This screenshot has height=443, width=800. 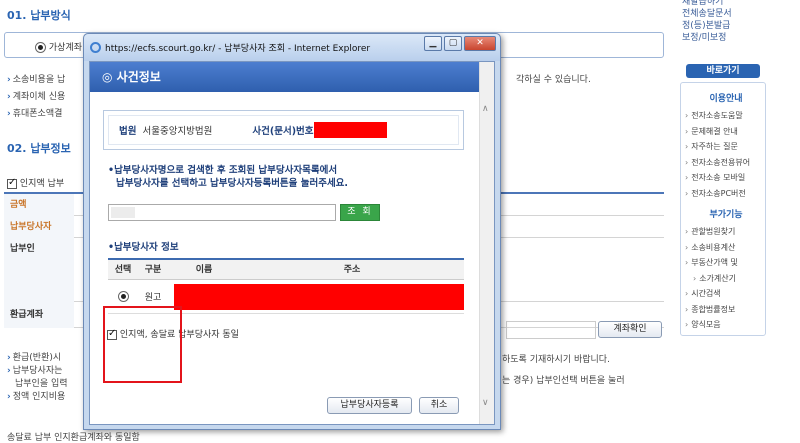 I want to click on party-search-input, so click(x=222, y=212).